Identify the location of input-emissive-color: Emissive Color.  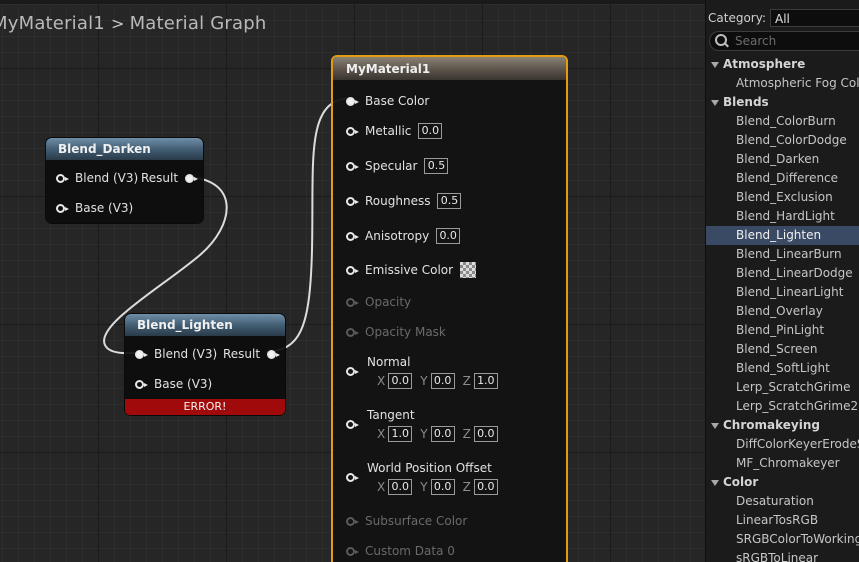
(411, 270).